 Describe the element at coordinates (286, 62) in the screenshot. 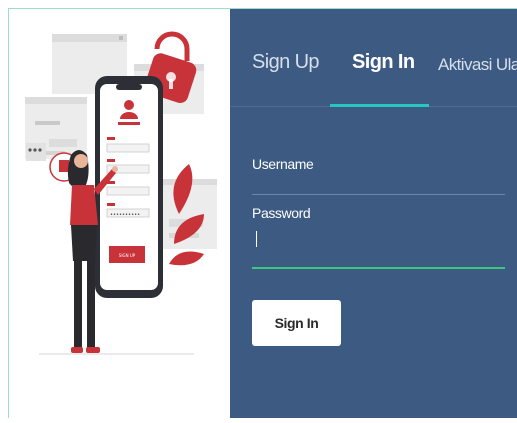

I see `tab-sign-up: Sign Up` at that location.